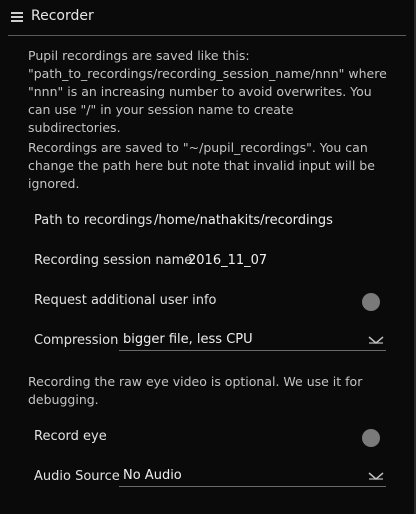 The image size is (416, 514). What do you see at coordinates (252, 486) in the screenshot?
I see `audio-source-select-underline` at bounding box center [252, 486].